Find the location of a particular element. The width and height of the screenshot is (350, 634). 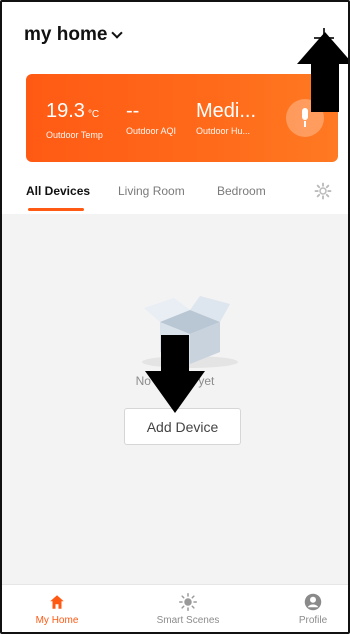

tab-all-devices: All Devices is located at coordinates (58, 191).